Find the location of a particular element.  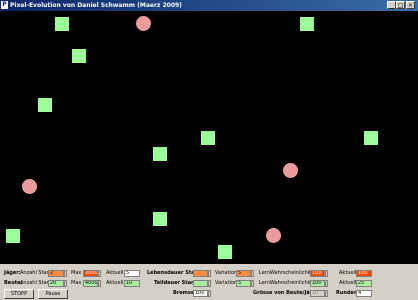

lebensdauer-start-field is located at coordinates (200, 273).